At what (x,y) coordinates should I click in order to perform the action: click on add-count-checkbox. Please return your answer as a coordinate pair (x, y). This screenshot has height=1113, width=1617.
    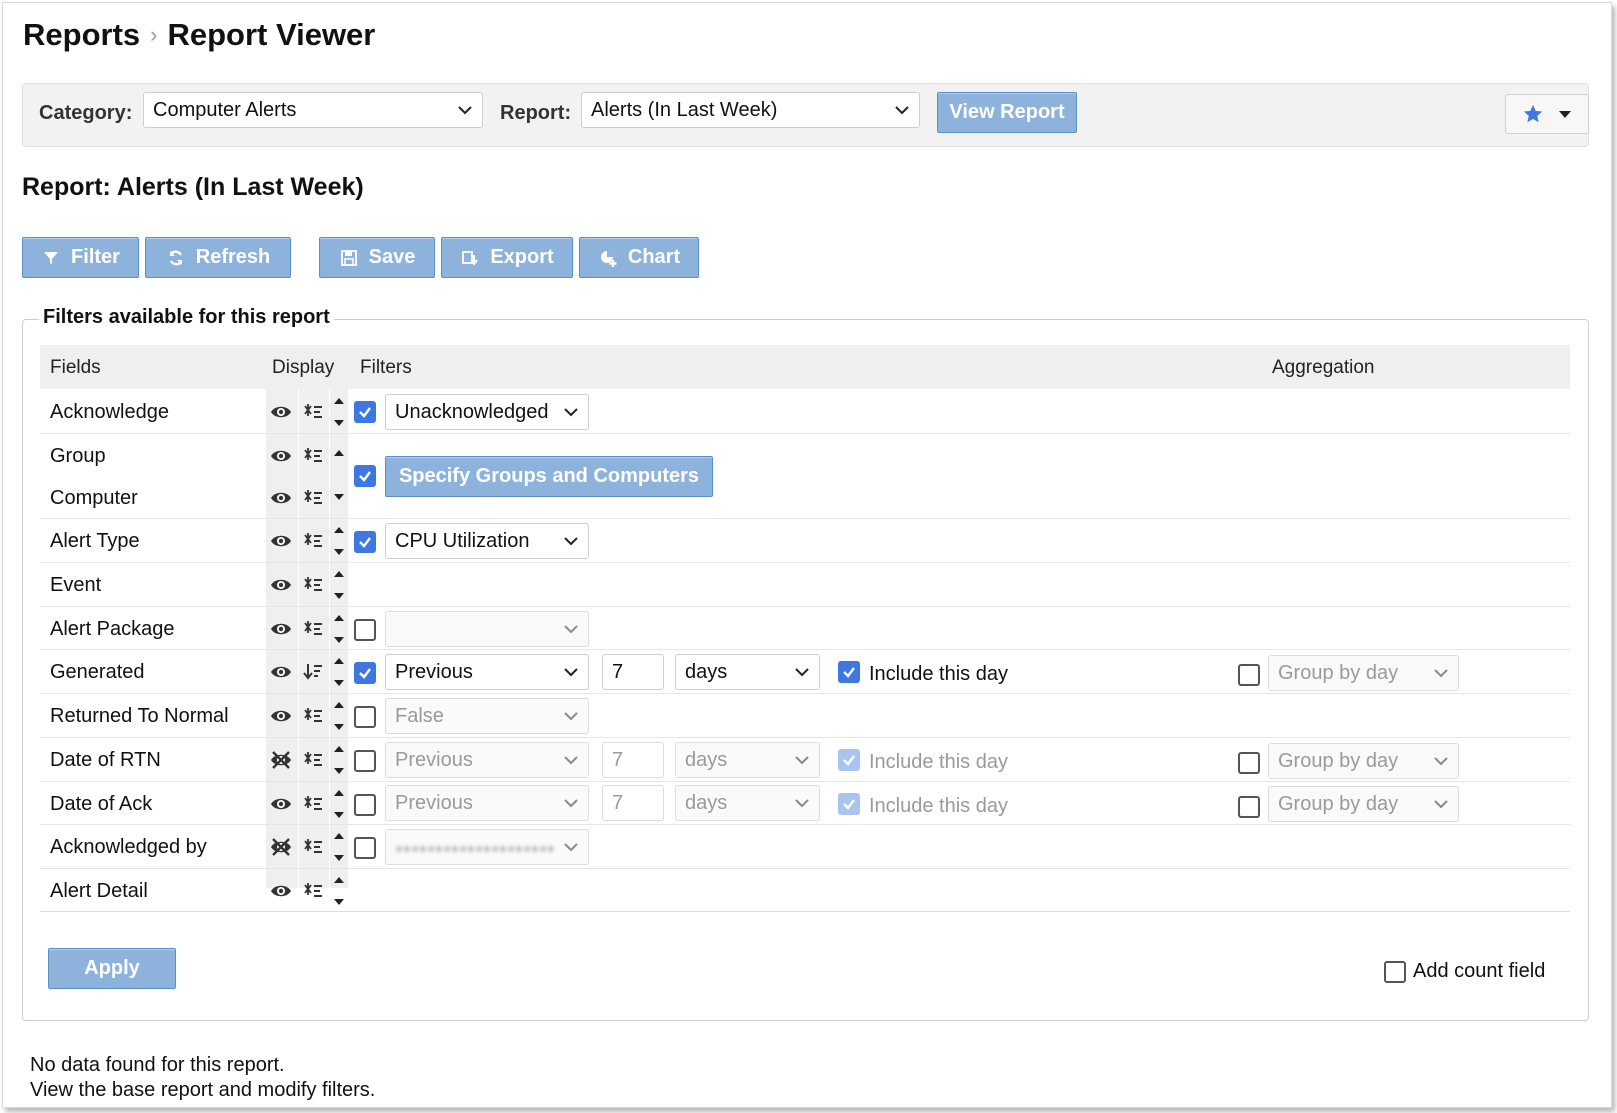
    Looking at the image, I should click on (1395, 972).